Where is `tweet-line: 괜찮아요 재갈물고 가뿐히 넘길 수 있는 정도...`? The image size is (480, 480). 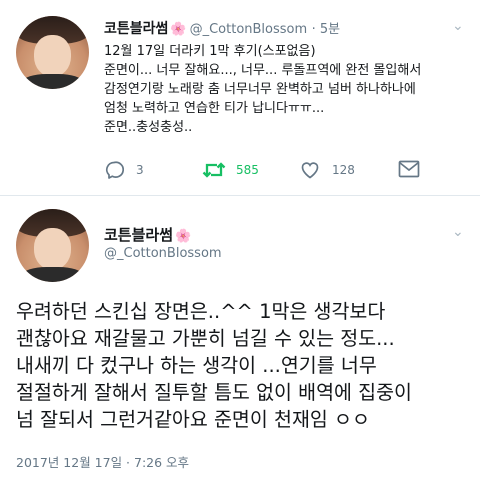
tweet-line: 괜찮아요 재갈물고 가뿐히 넘길 수 있는 정도... is located at coordinates (205, 338).